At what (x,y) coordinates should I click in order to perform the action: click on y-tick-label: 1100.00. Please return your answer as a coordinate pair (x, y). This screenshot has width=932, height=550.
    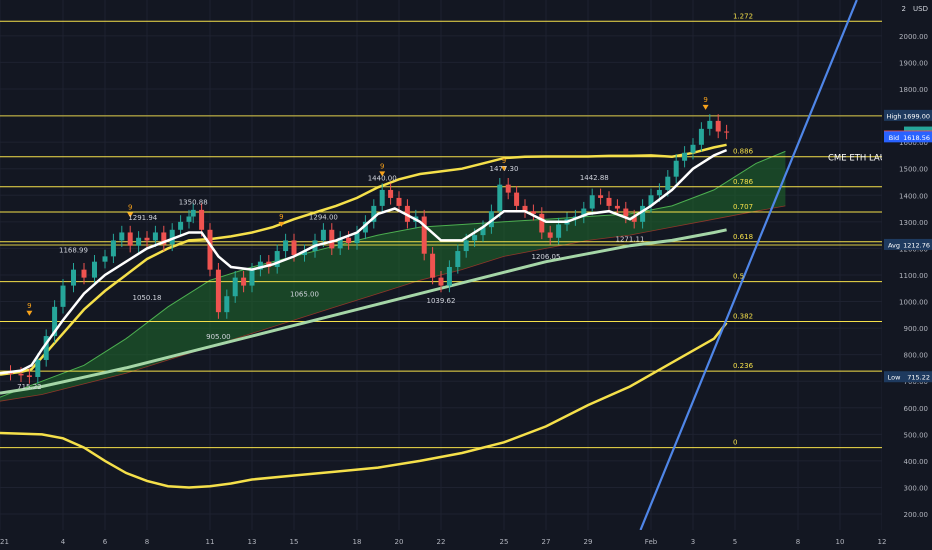
    Looking at the image, I should click on (913, 276).